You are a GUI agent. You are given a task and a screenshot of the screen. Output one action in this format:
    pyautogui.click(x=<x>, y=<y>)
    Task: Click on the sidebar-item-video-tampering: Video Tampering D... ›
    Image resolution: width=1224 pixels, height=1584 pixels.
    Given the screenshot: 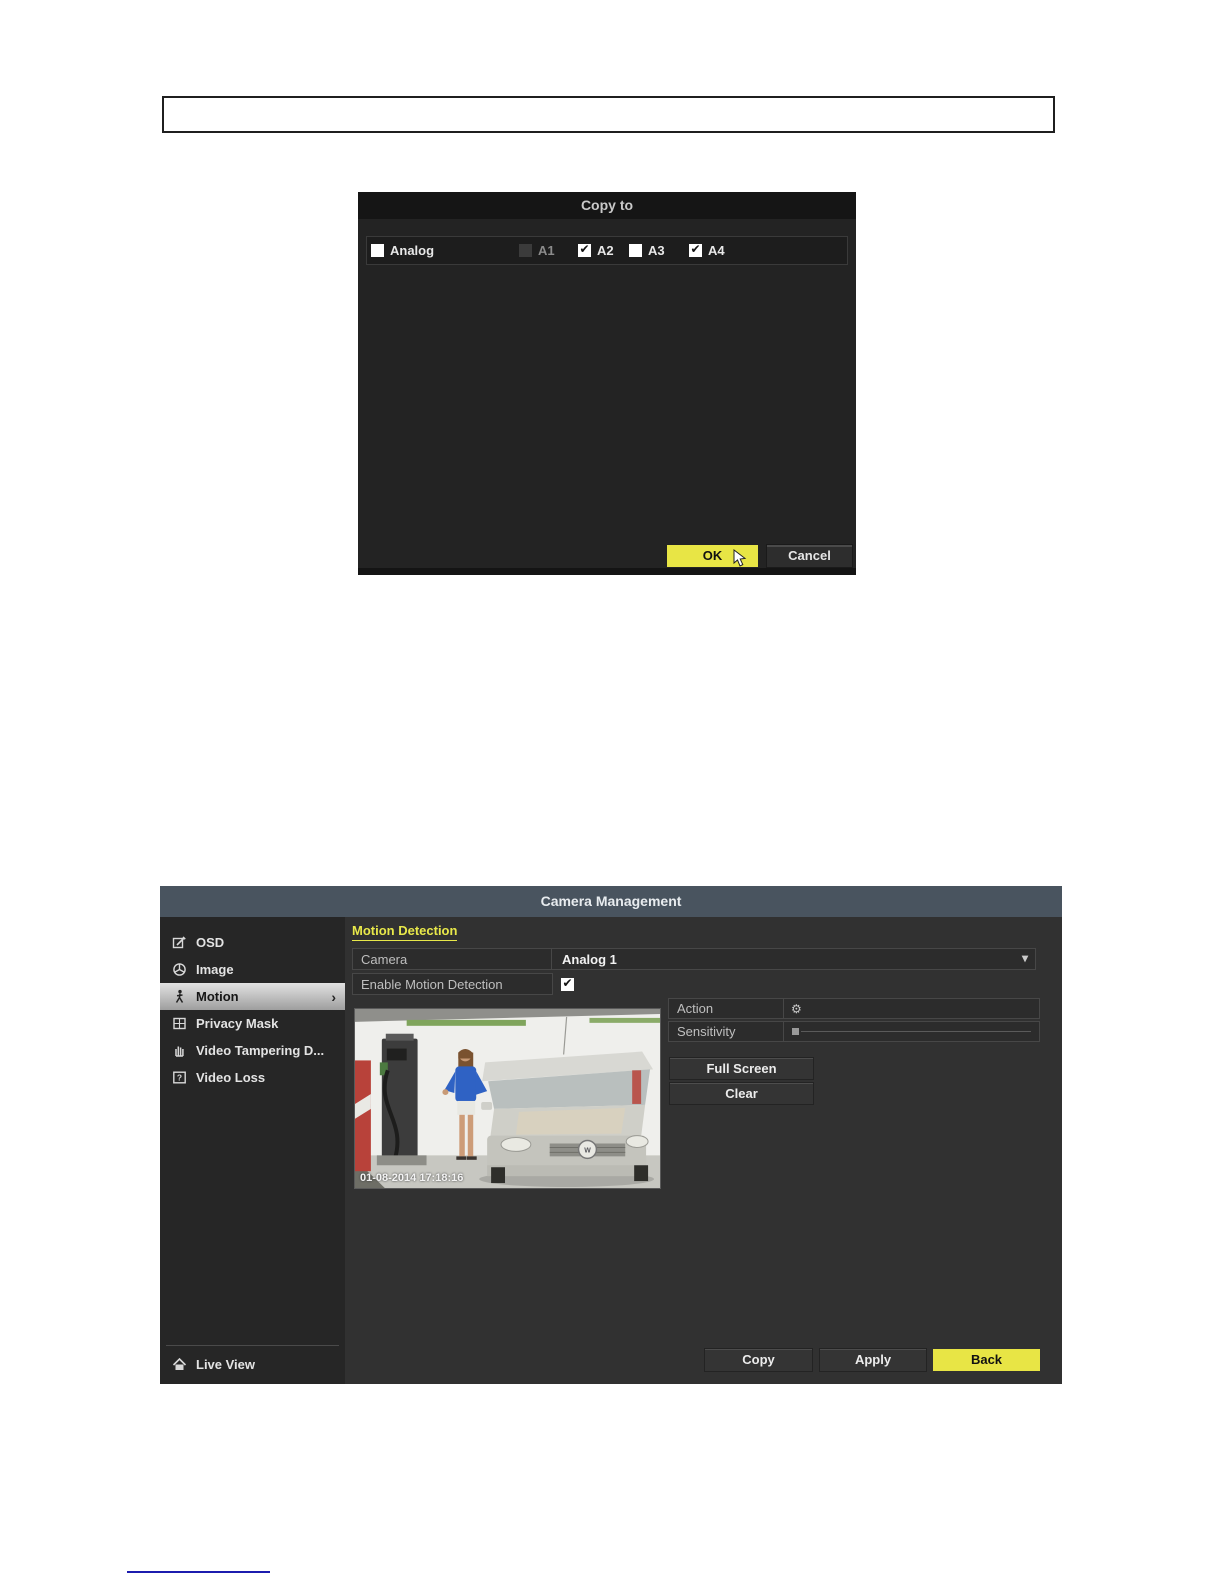 What is the action you would take?
    pyautogui.click(x=252, y=1050)
    